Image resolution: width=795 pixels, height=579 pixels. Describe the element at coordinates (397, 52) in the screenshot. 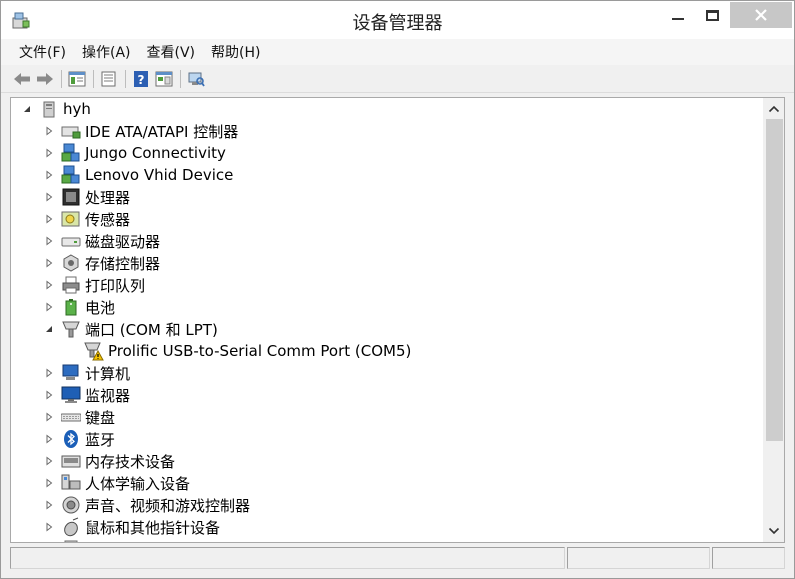

I see `menu-bar: 文件(F) 操作(A) 查看(V) 帮助(H)` at that location.